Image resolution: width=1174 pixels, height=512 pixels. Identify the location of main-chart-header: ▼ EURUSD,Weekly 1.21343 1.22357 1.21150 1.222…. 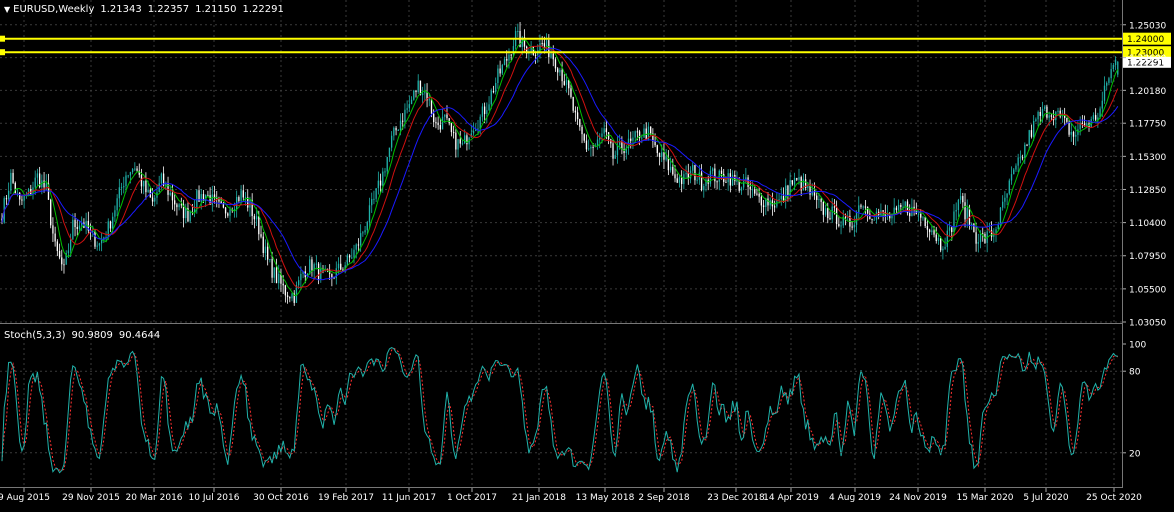
(144, 9).